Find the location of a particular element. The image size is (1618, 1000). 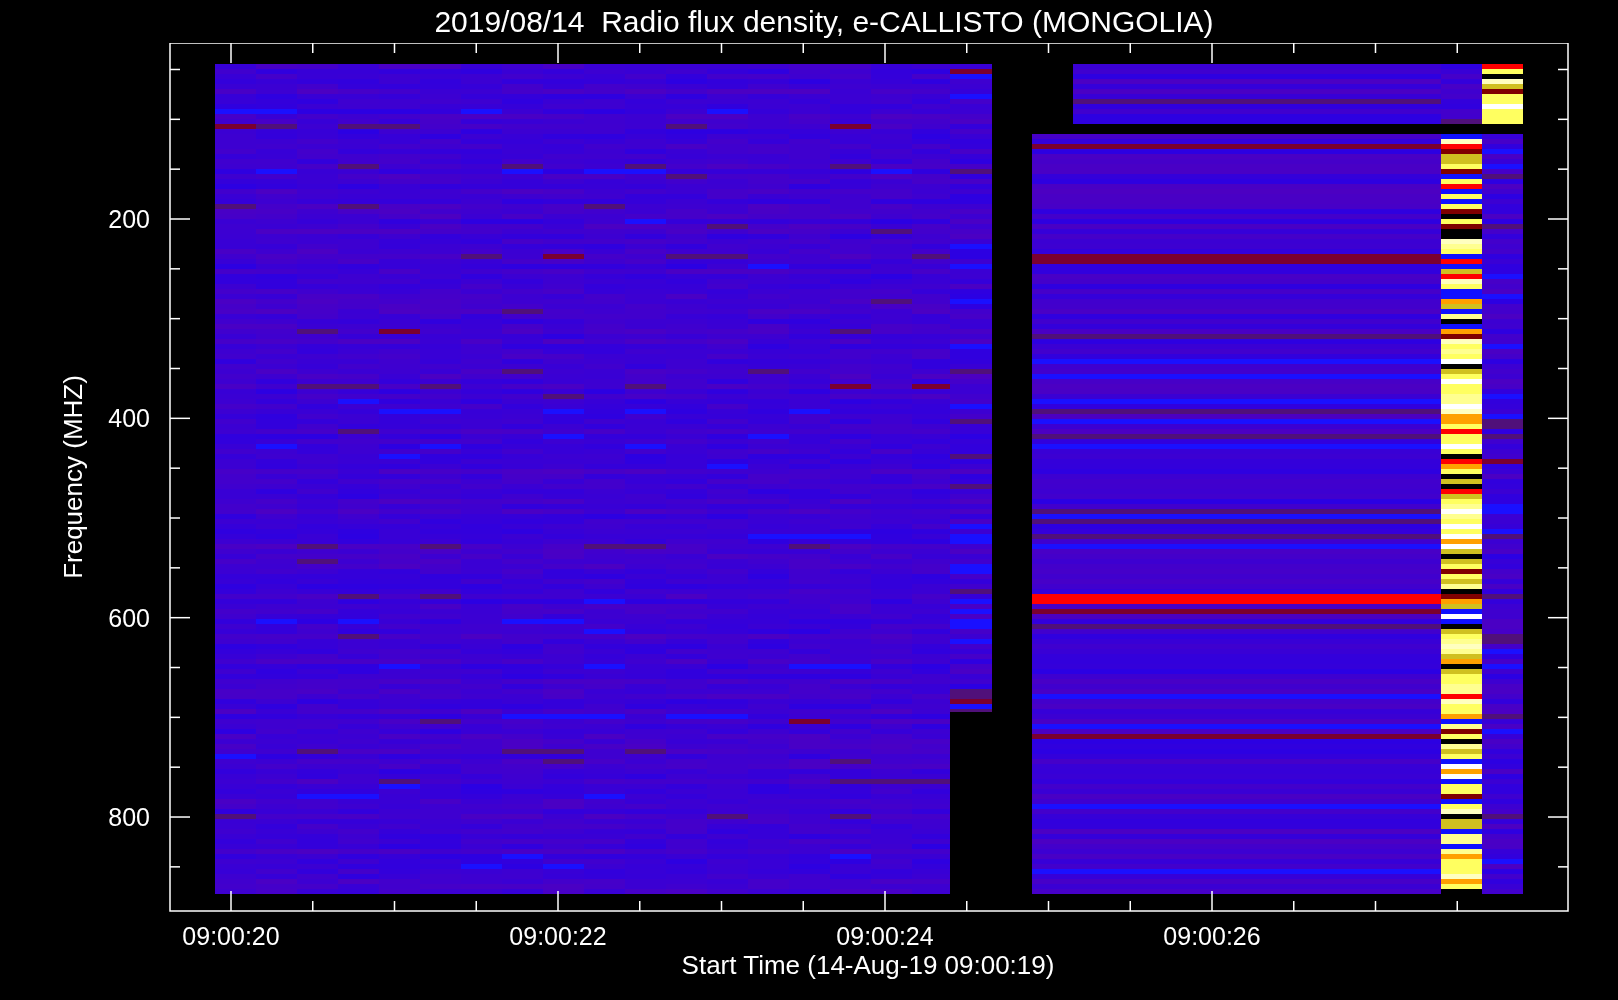

axis-label: Start Time (14-Aug-19 09:00:19) is located at coordinates (868, 965).